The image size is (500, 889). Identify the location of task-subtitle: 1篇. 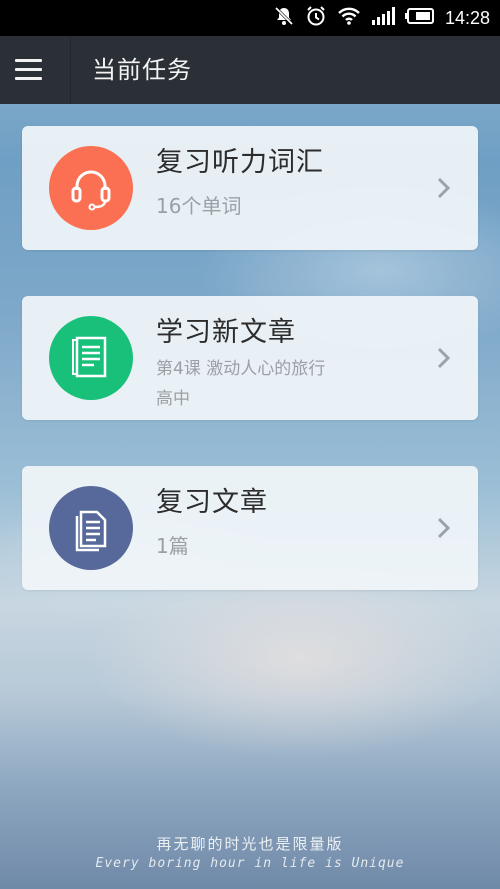
(172, 546).